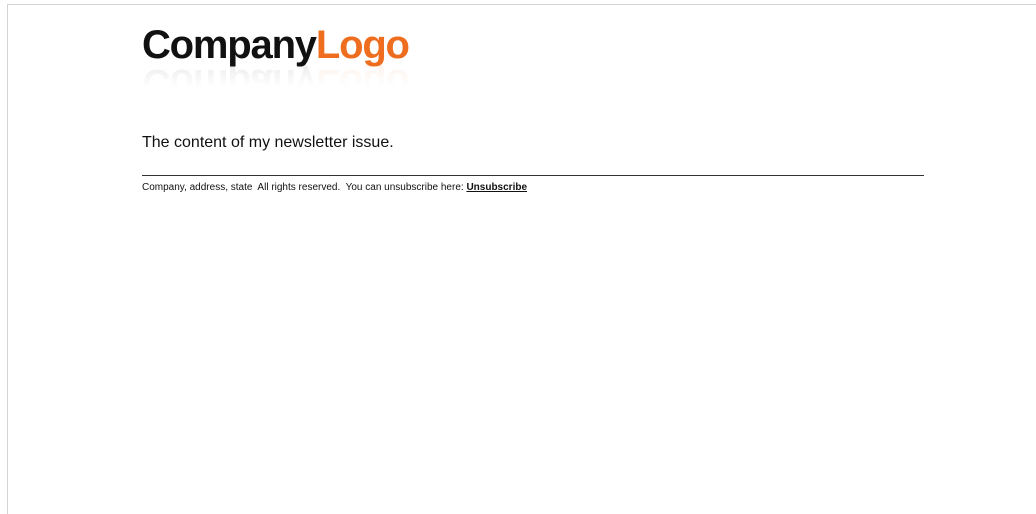  I want to click on newsletter-content: The content of my newsletter issue., so click(268, 142).